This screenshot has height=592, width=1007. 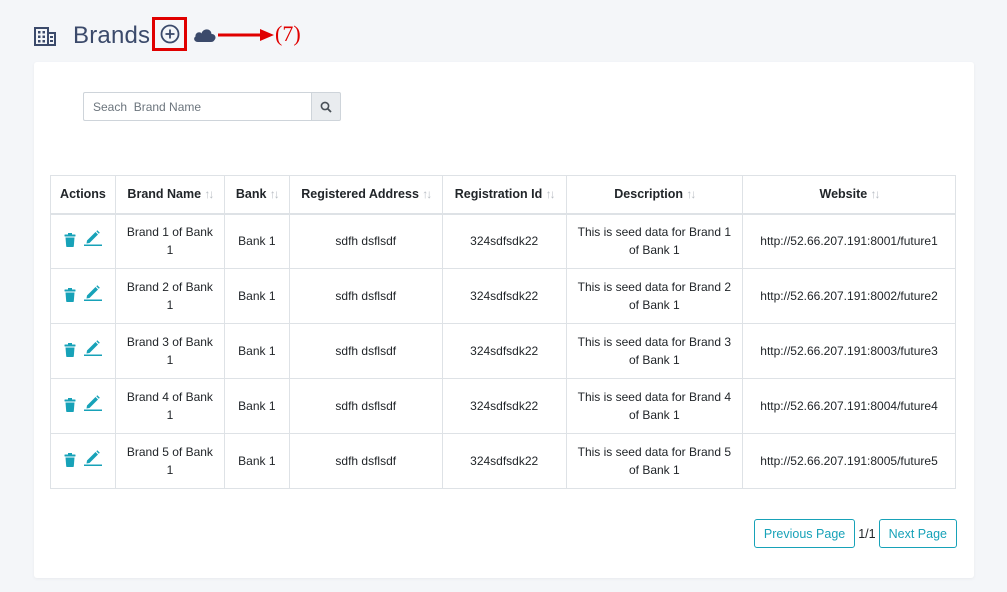 What do you see at coordinates (45, 36) in the screenshot?
I see `building-icon` at bounding box center [45, 36].